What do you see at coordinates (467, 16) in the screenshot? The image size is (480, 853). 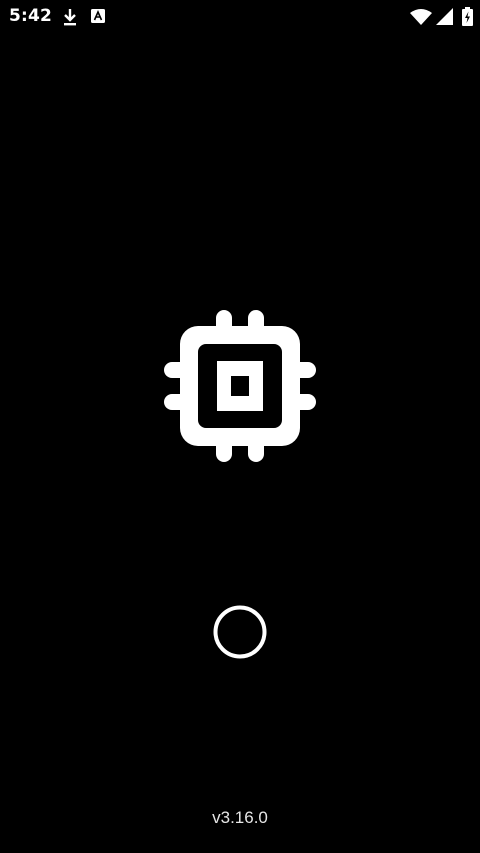 I see `battery-charging-icon` at bounding box center [467, 16].